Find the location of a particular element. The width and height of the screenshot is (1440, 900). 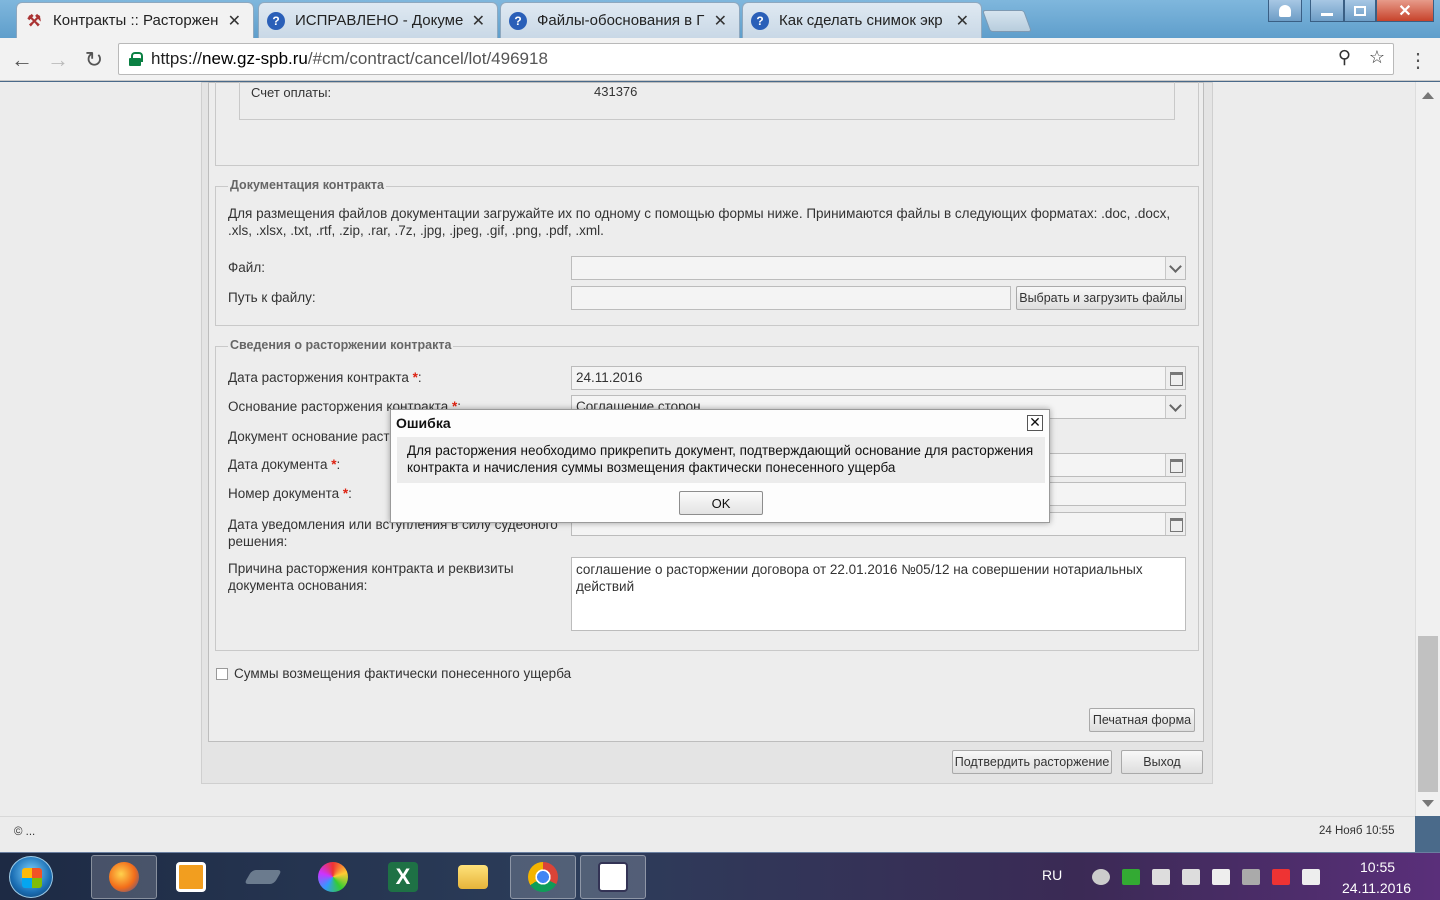

menu-button: ⋮ is located at coordinates (1418, 60).